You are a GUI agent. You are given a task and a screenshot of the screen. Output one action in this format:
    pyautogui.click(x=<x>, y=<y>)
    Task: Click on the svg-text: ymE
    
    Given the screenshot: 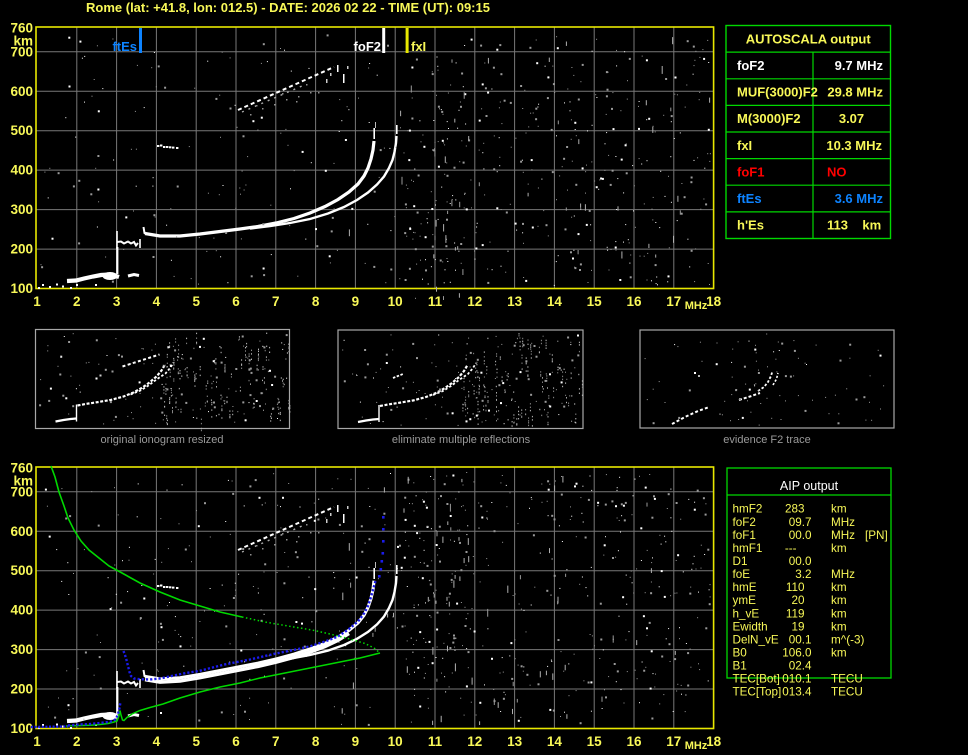 What is the action you would take?
    pyautogui.click(x=745, y=600)
    